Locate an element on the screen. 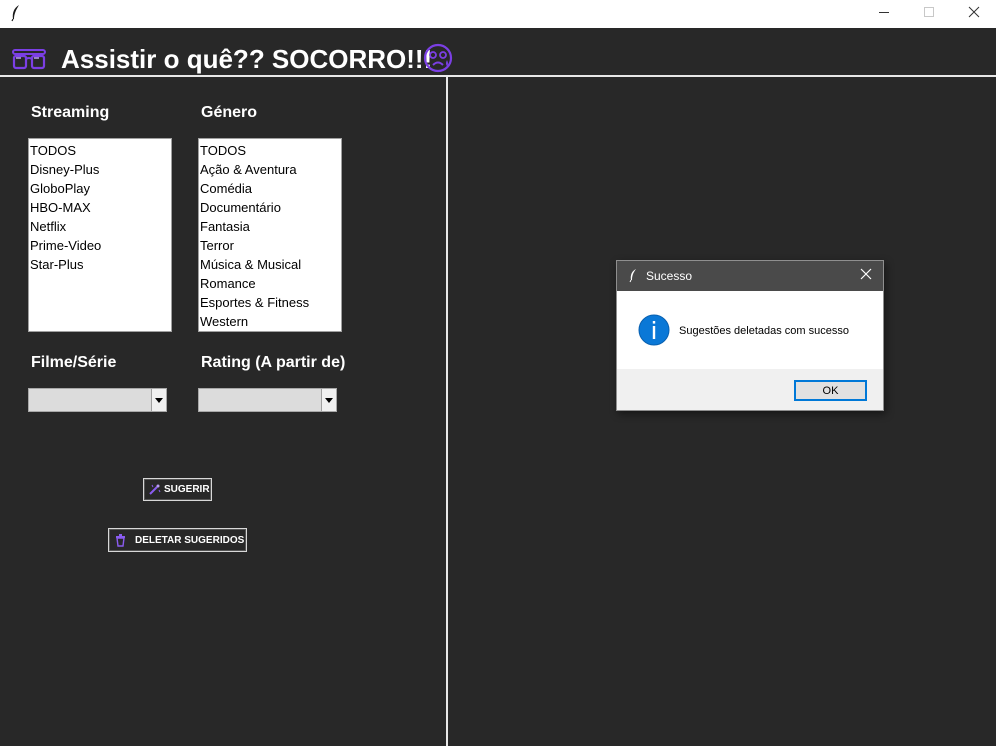 Image resolution: width=996 pixels, height=746 pixels. anxious-face-icon is located at coordinates (438, 60).